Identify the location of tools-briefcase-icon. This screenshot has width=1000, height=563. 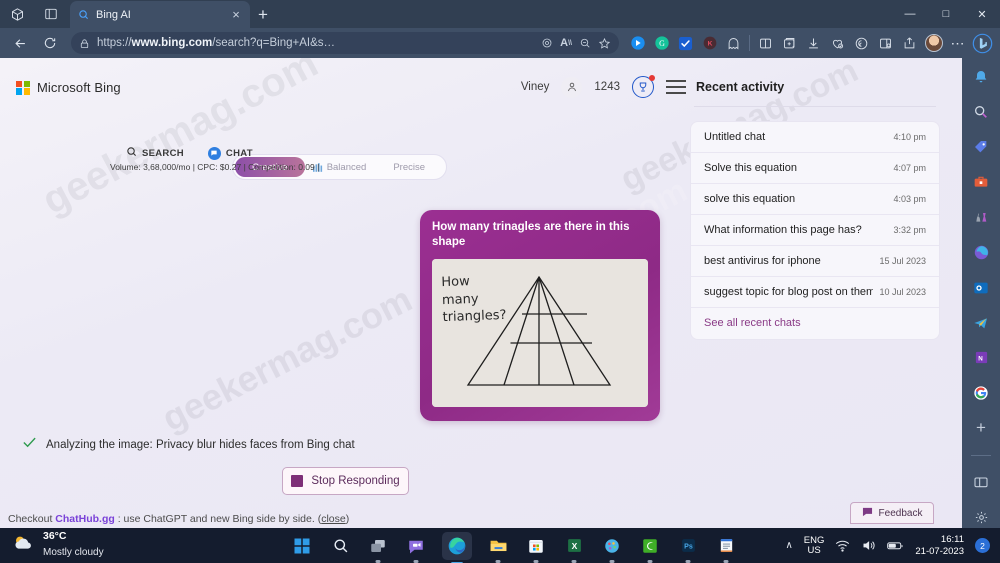
(981, 181).